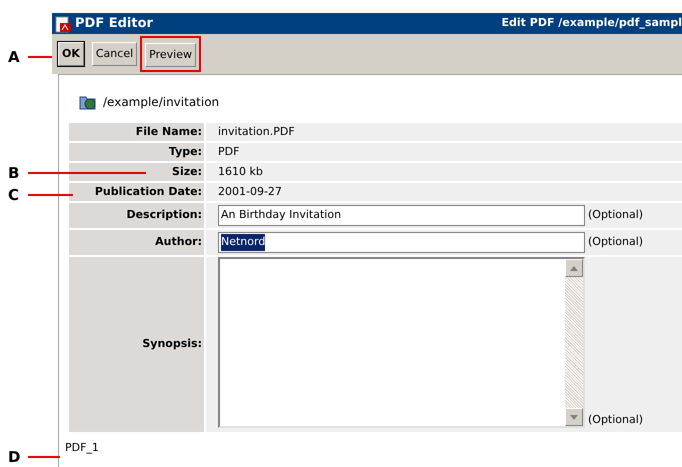  Describe the element at coordinates (63, 23) in the screenshot. I see `pdf-file-icon` at that location.